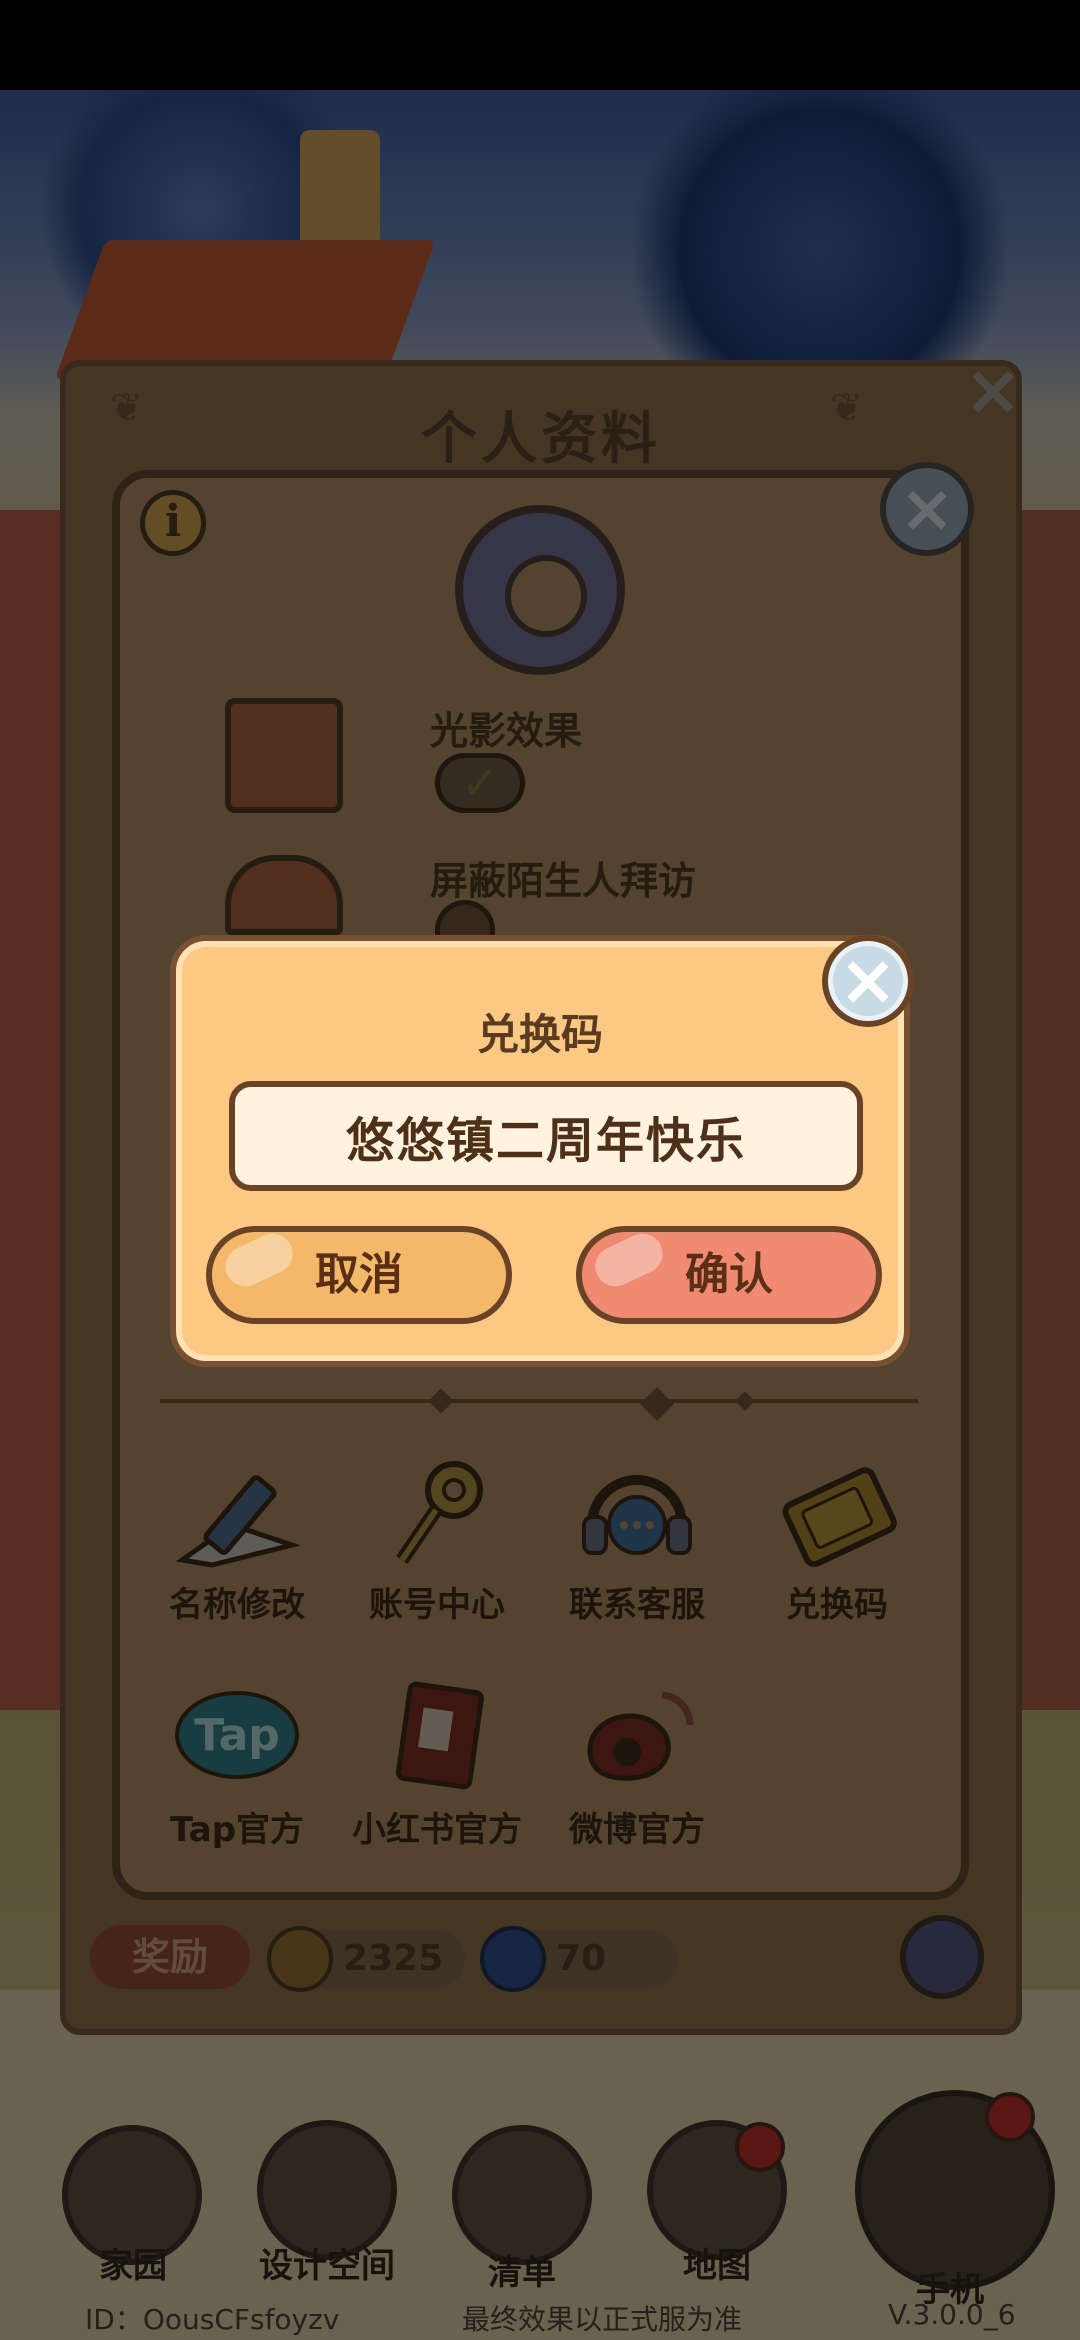  I want to click on confirm-label: 确认, so click(729, 1274).